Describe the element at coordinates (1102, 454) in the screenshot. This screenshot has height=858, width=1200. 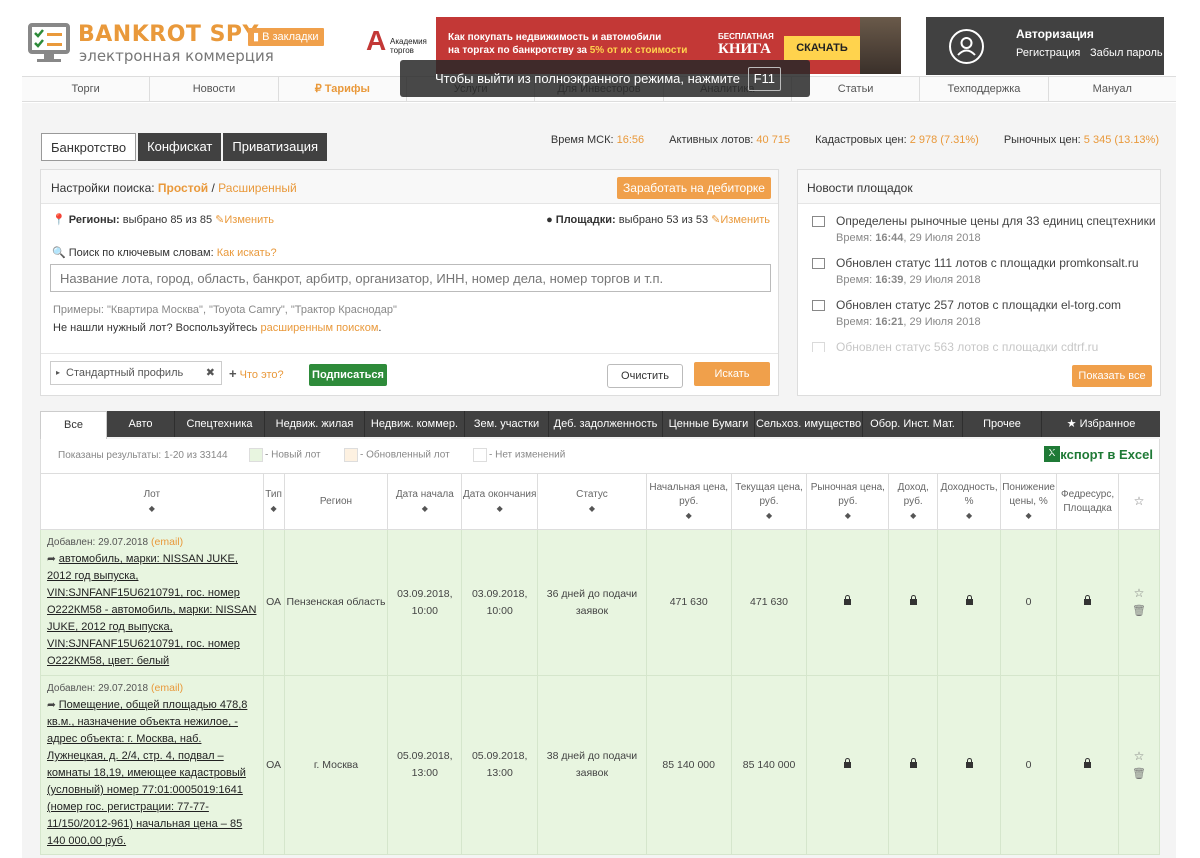
I see `export-excel-link: Экспорт в Excel` at that location.